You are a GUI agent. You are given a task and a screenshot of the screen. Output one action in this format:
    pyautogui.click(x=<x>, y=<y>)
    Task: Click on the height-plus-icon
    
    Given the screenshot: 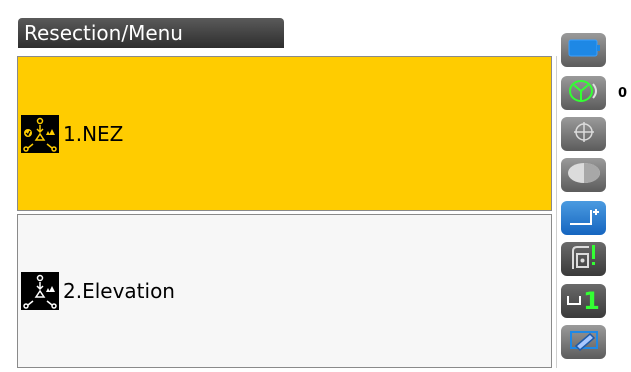 What is the action you would take?
    pyautogui.click(x=584, y=218)
    